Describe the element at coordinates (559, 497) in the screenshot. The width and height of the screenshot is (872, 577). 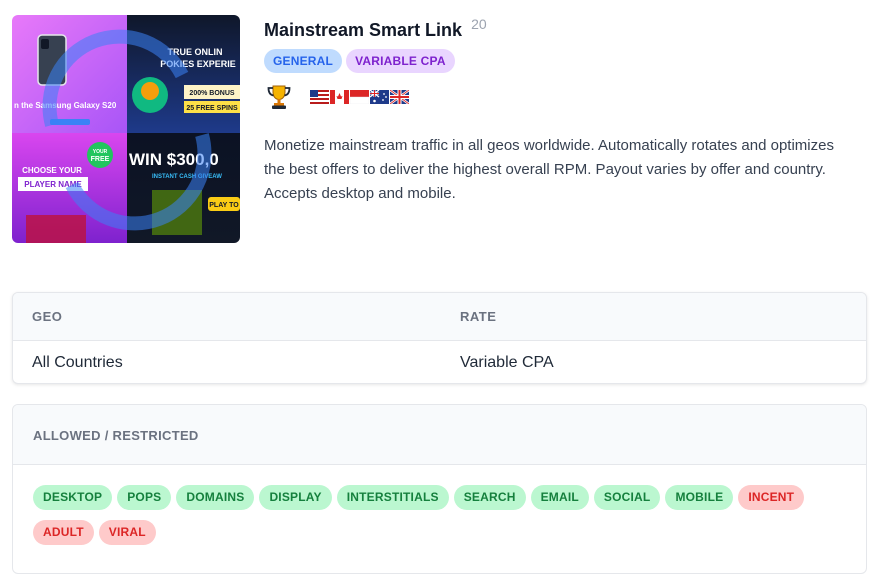
I see `traffic-pill-email: EMAIL` at that location.